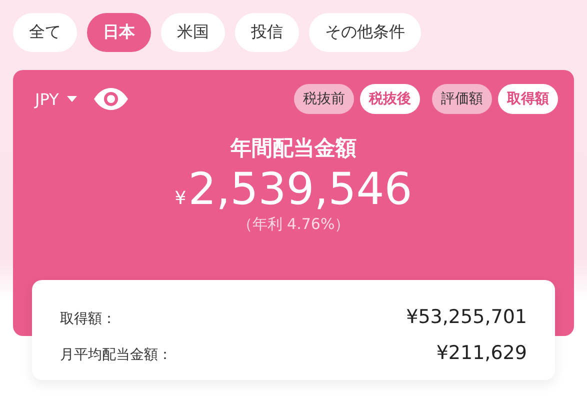 This screenshot has height=420, width=587. What do you see at coordinates (466, 317) in the screenshot?
I see `detail-value: ¥53,255,701` at bounding box center [466, 317].